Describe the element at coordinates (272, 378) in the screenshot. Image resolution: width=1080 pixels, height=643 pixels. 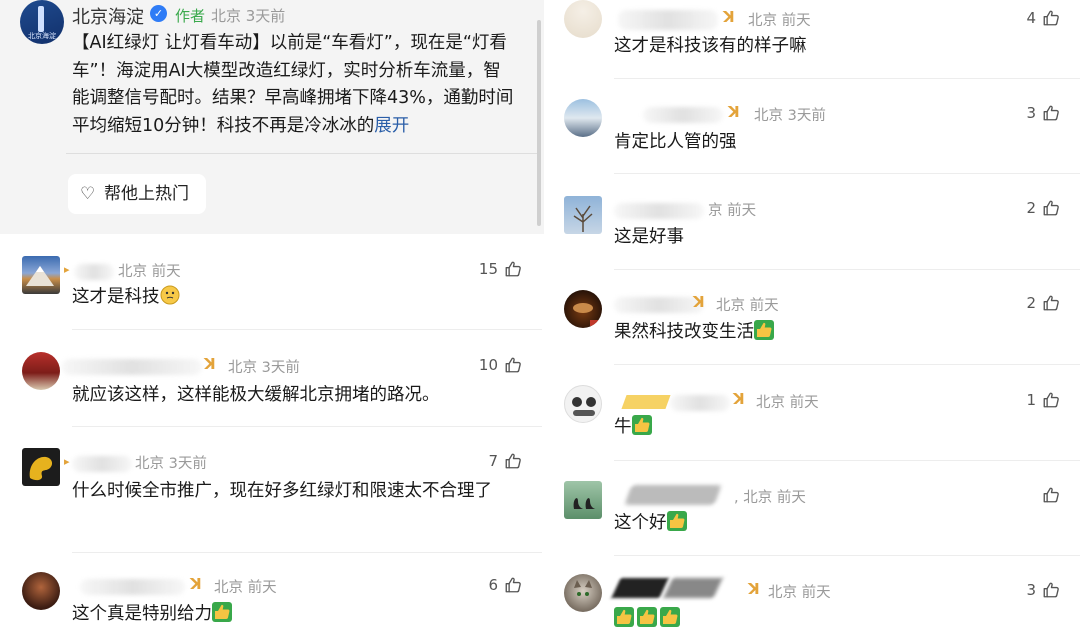
I see `comment-item: ꓘ 北京 3天前 10 就应该这样，这样能极大缓解北京拥堵的路况。` at that location.